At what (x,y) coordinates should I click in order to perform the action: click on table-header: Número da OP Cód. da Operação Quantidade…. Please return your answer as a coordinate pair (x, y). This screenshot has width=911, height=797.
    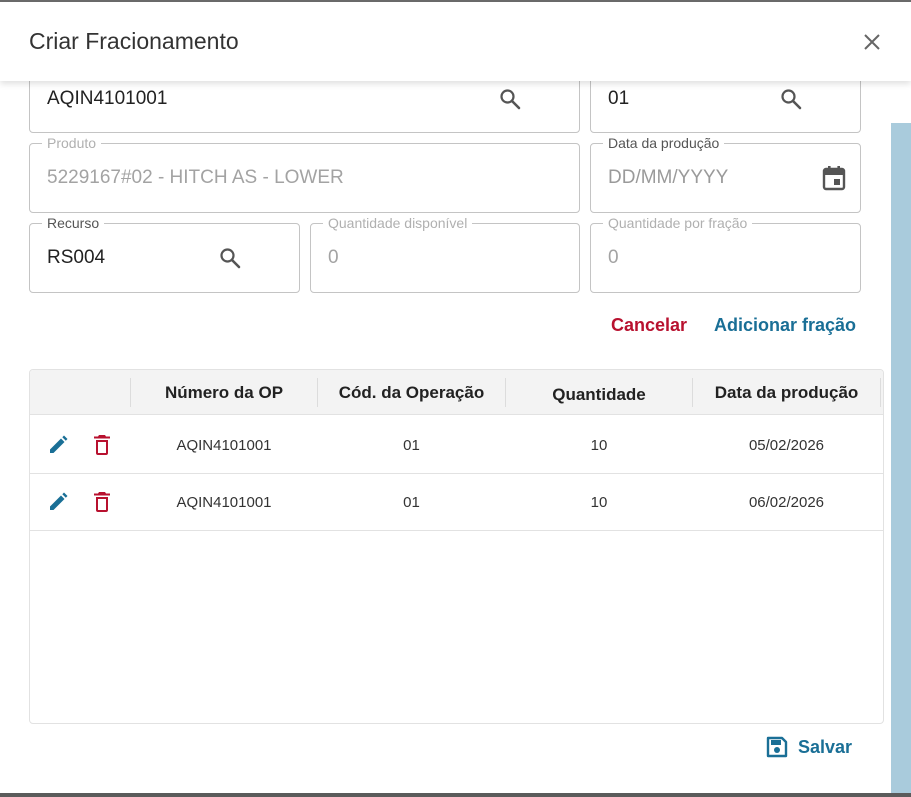
    Looking at the image, I should click on (456, 392).